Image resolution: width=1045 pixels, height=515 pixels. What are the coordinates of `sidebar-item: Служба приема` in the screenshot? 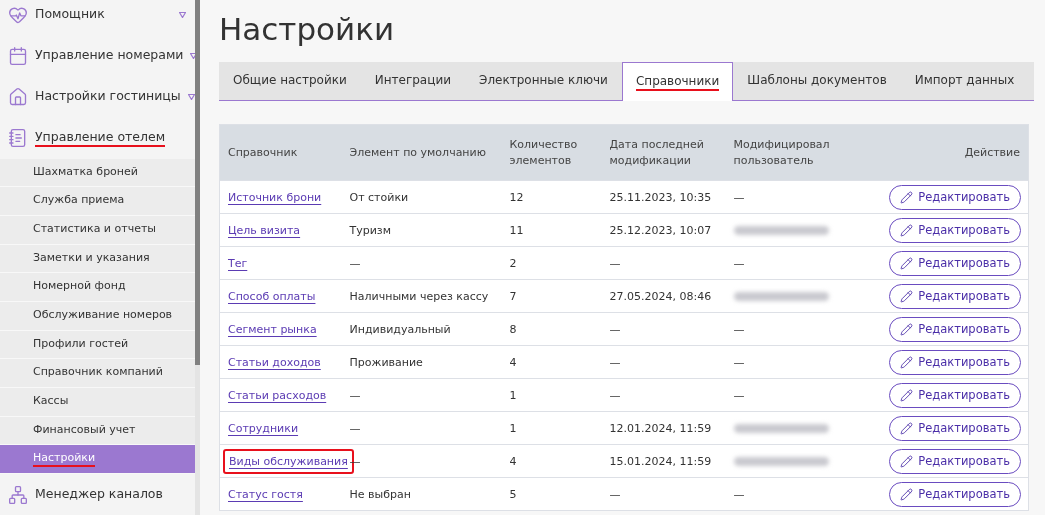 It's located at (98, 202).